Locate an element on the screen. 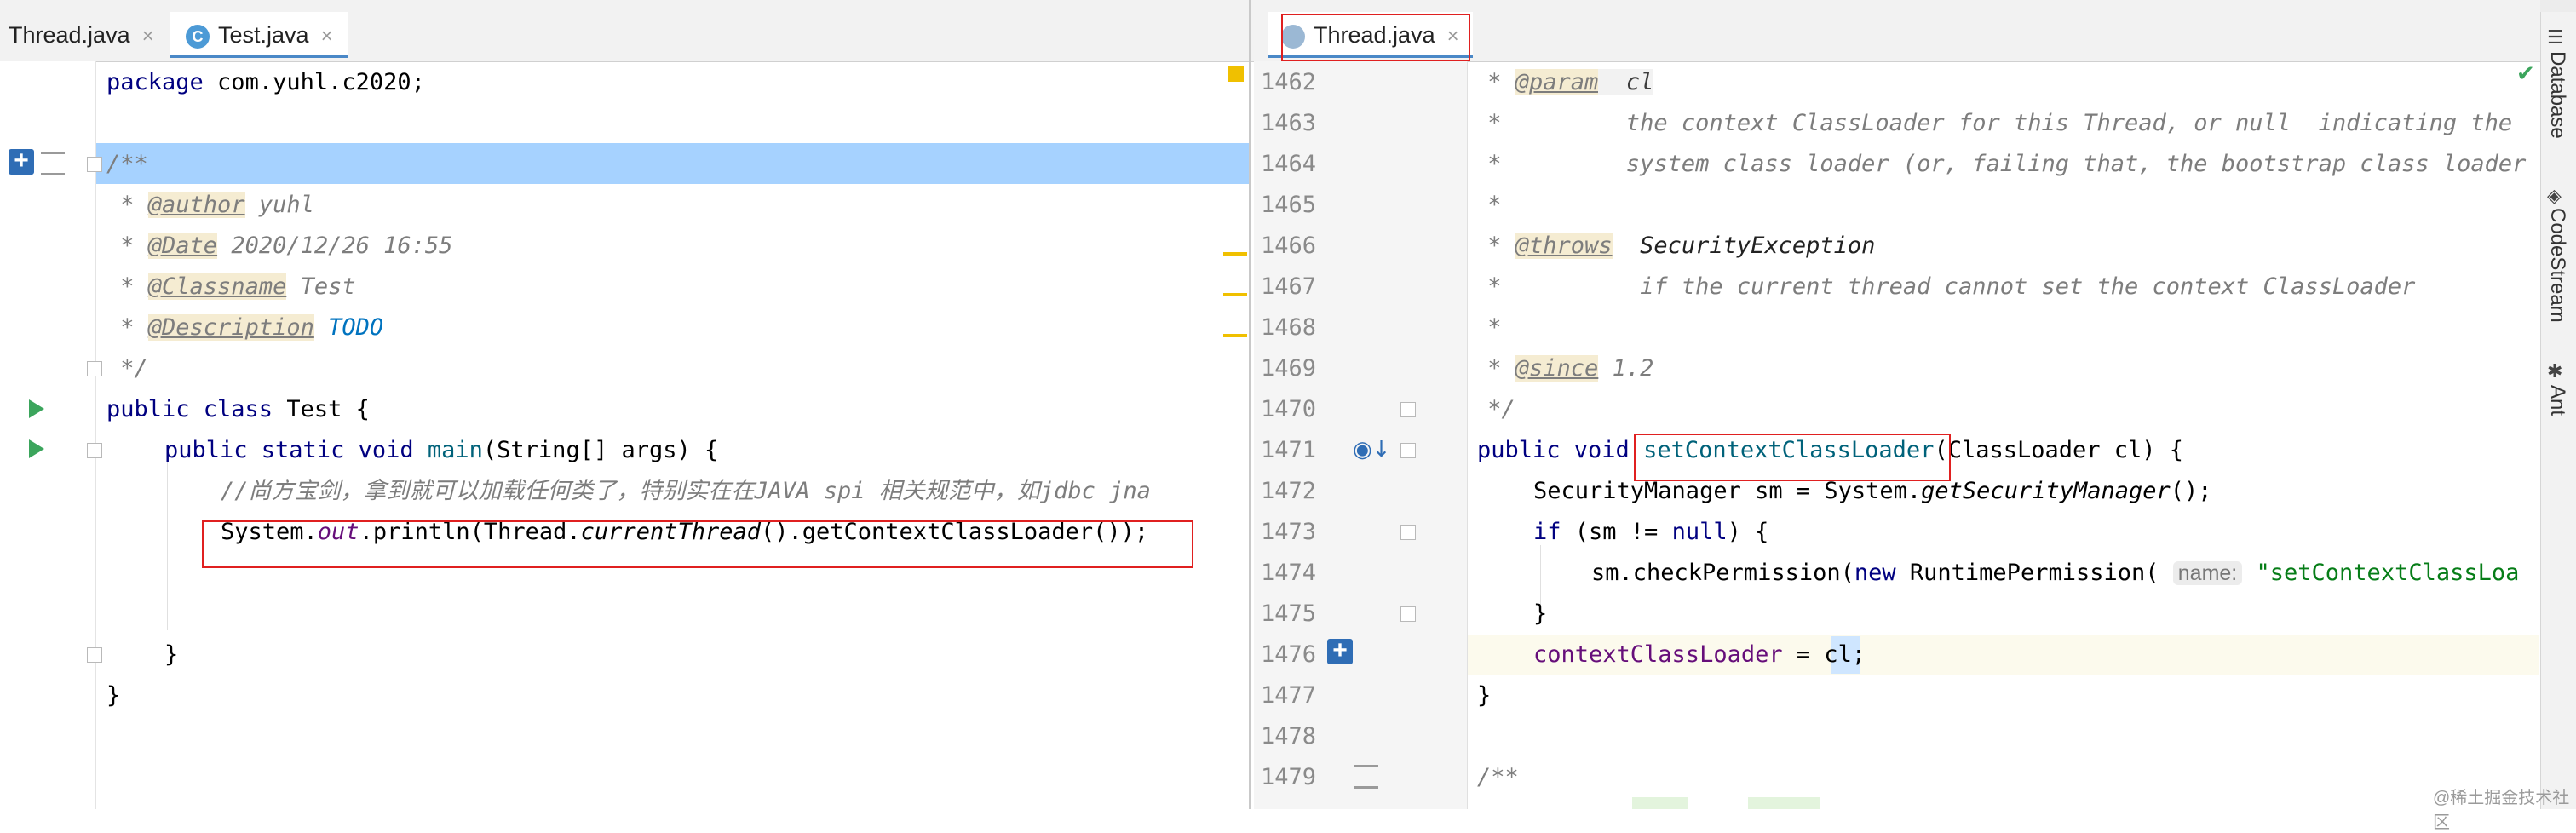 Image resolution: width=2576 pixels, height=833 pixels. add-icon: + is located at coordinates (21, 161).